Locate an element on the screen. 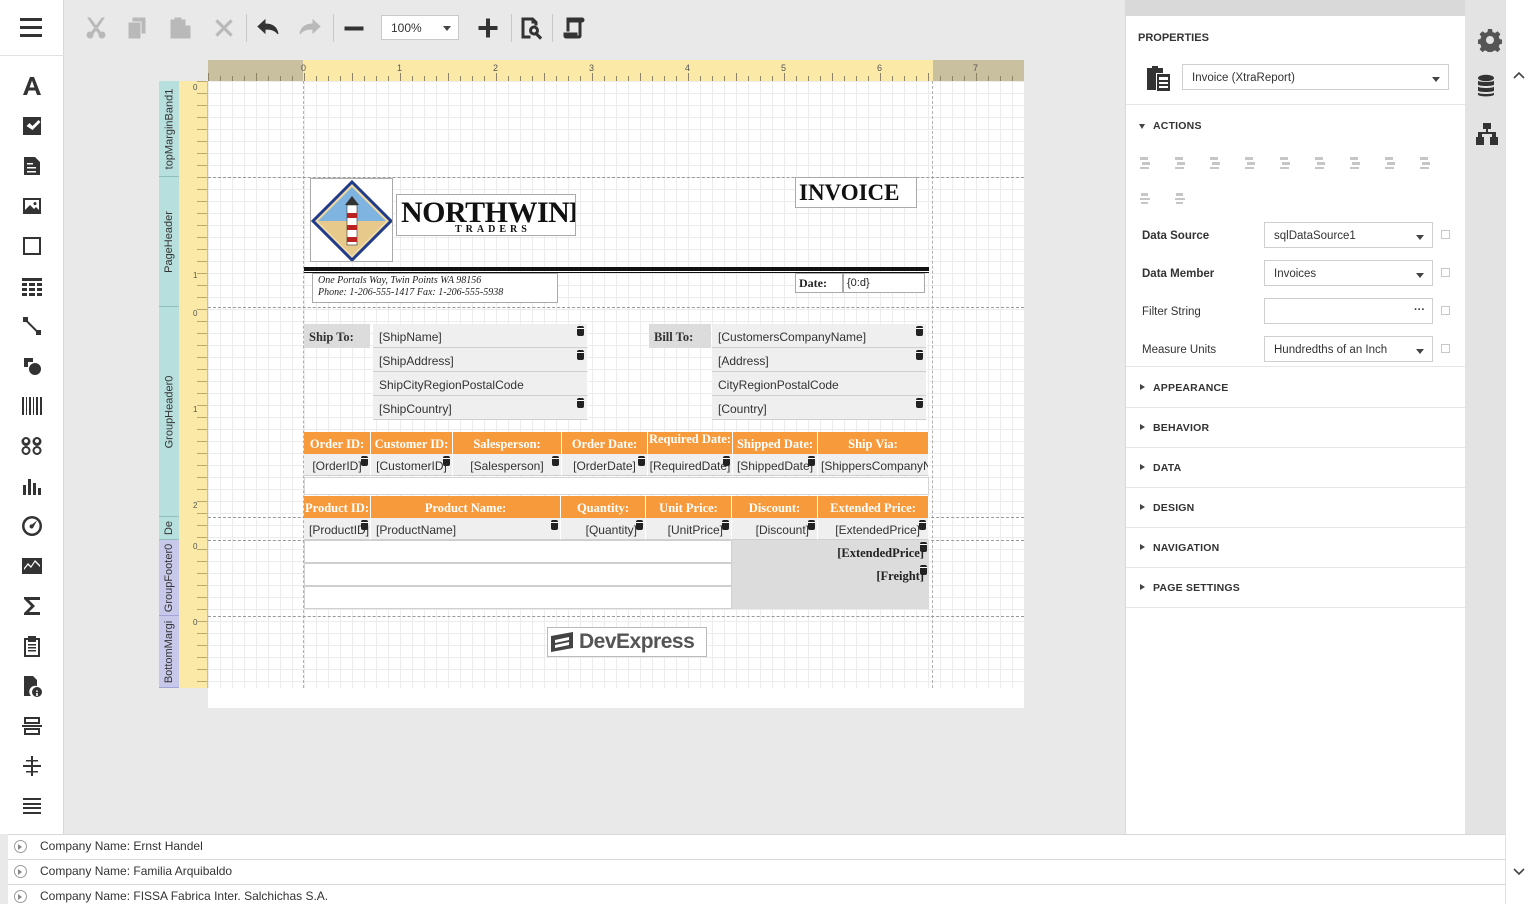 This screenshot has height=904, width=1531. order-header-cell: Salesperson: is located at coordinates (507, 443).